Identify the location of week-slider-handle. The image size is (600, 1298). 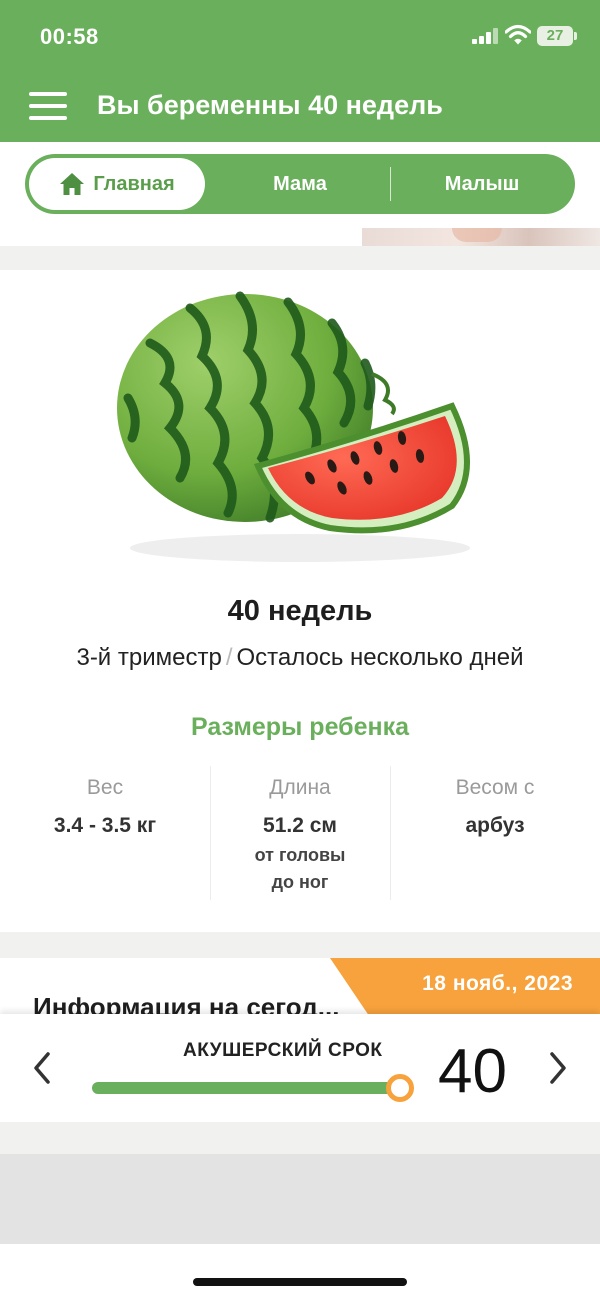
(400, 1088).